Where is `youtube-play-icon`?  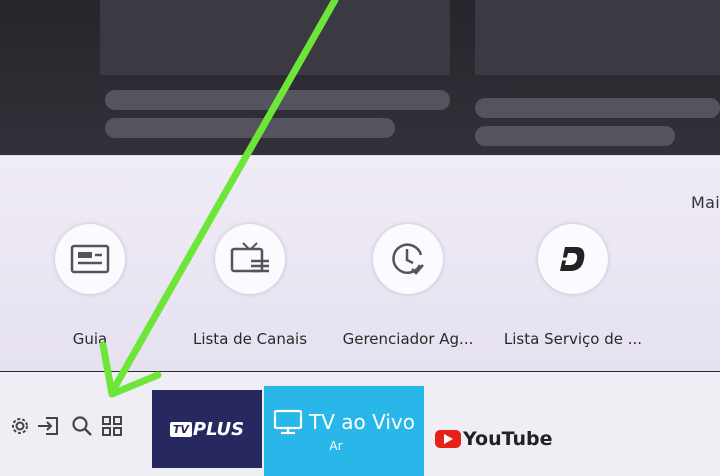
youtube-play-icon is located at coordinates (448, 439).